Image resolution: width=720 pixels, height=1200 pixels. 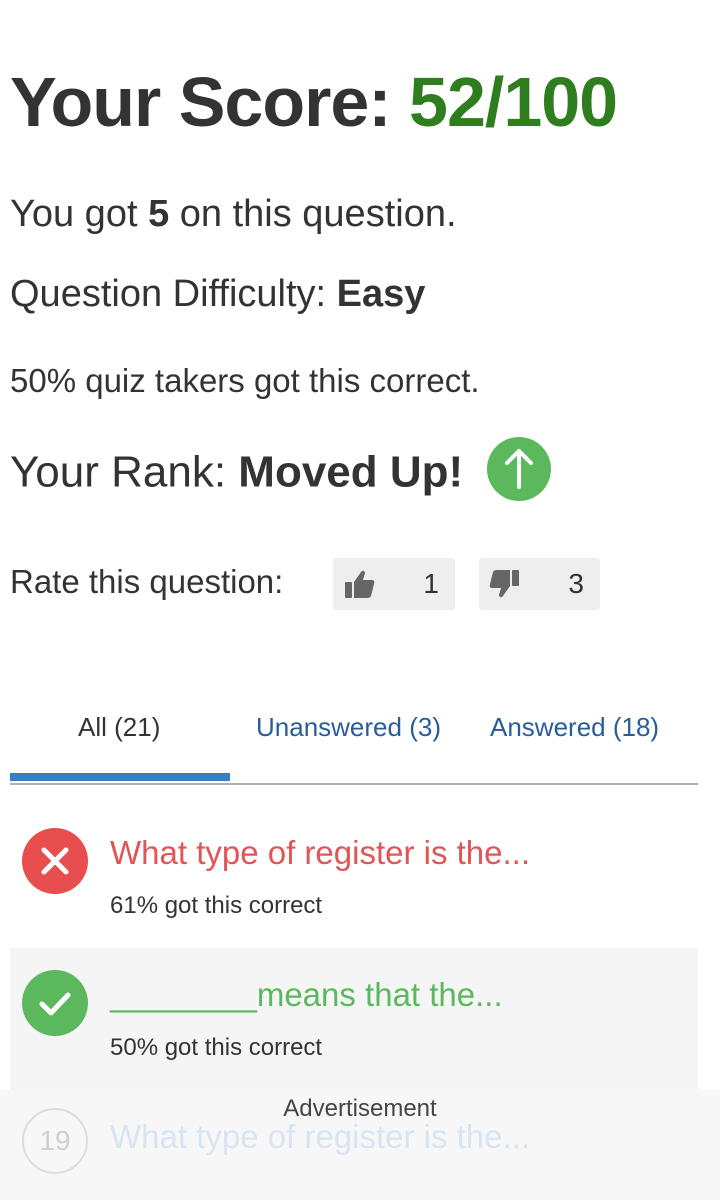 I want to click on difficulty-line: Question Difficulty: Easy, so click(x=217, y=294).